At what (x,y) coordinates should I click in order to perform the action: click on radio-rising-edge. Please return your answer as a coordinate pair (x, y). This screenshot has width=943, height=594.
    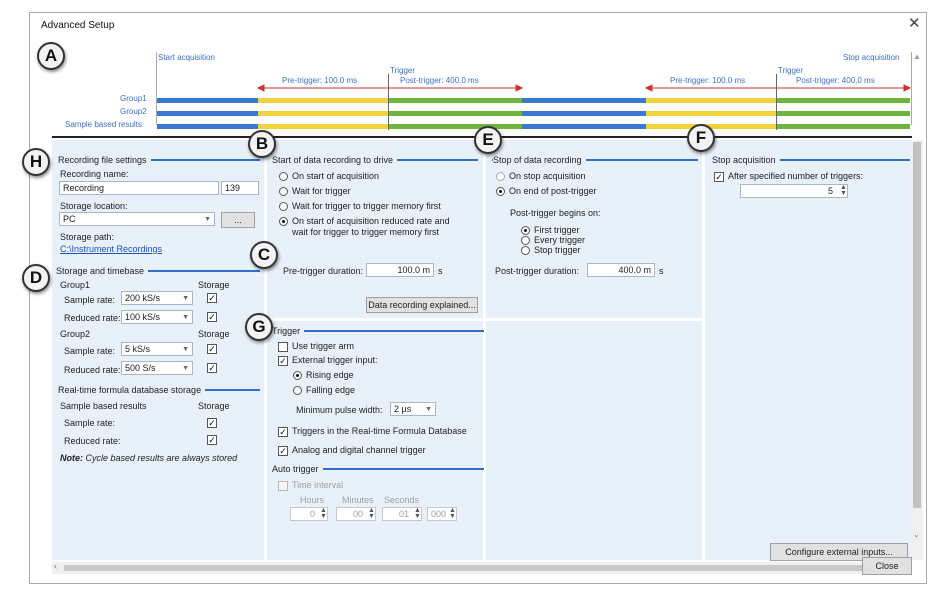
    Looking at the image, I should click on (297, 375).